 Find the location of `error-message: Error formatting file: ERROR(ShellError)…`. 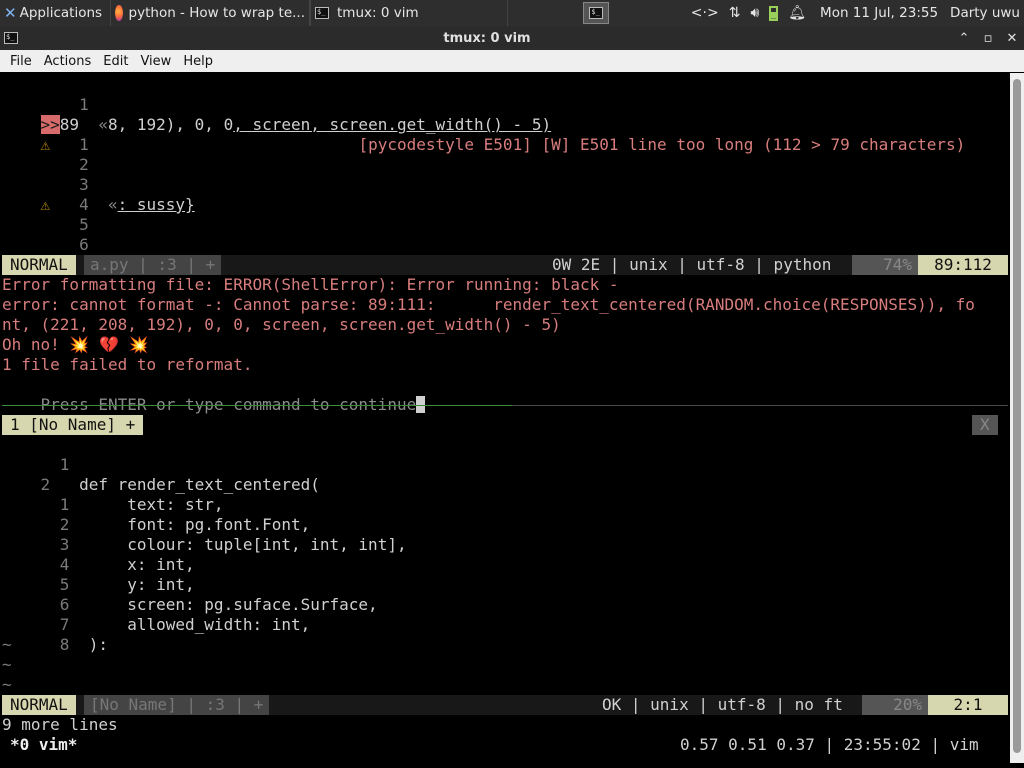

error-message: Error formatting file: ERROR(ShellError)… is located at coordinates (310, 284).